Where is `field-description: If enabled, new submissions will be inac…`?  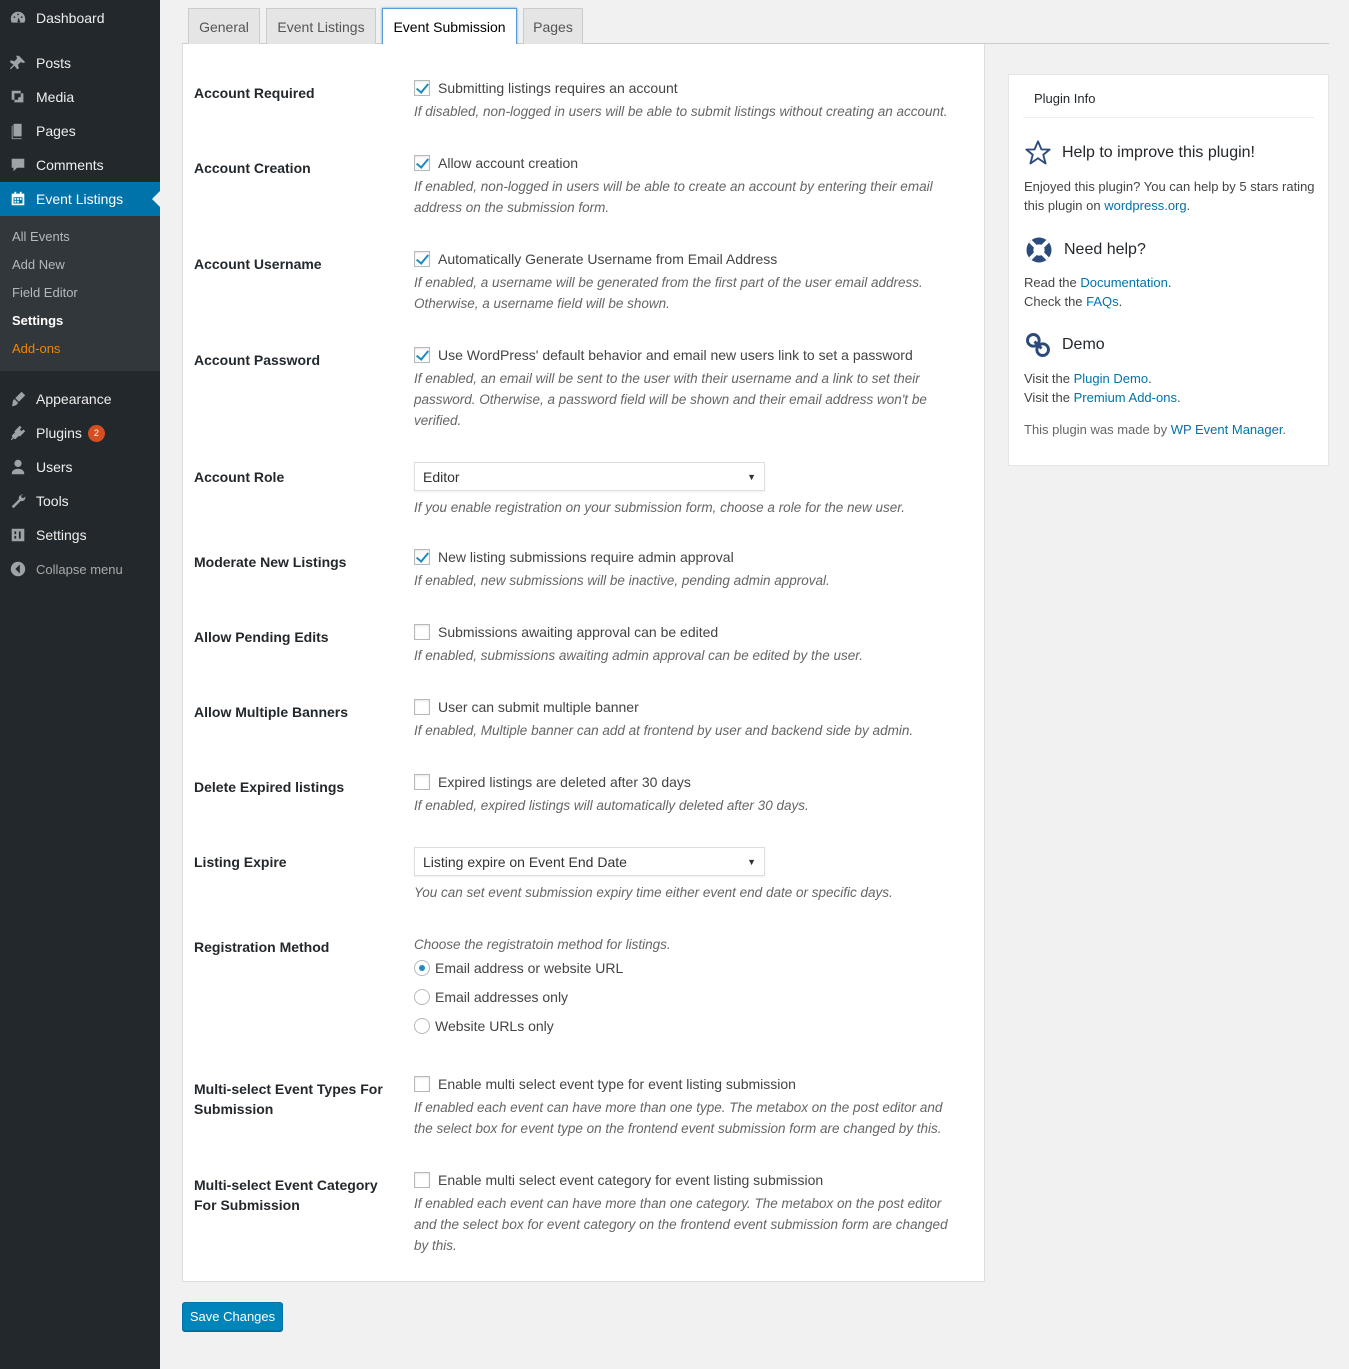 field-description: If enabled, new submissions will be inac… is located at coordinates (622, 580).